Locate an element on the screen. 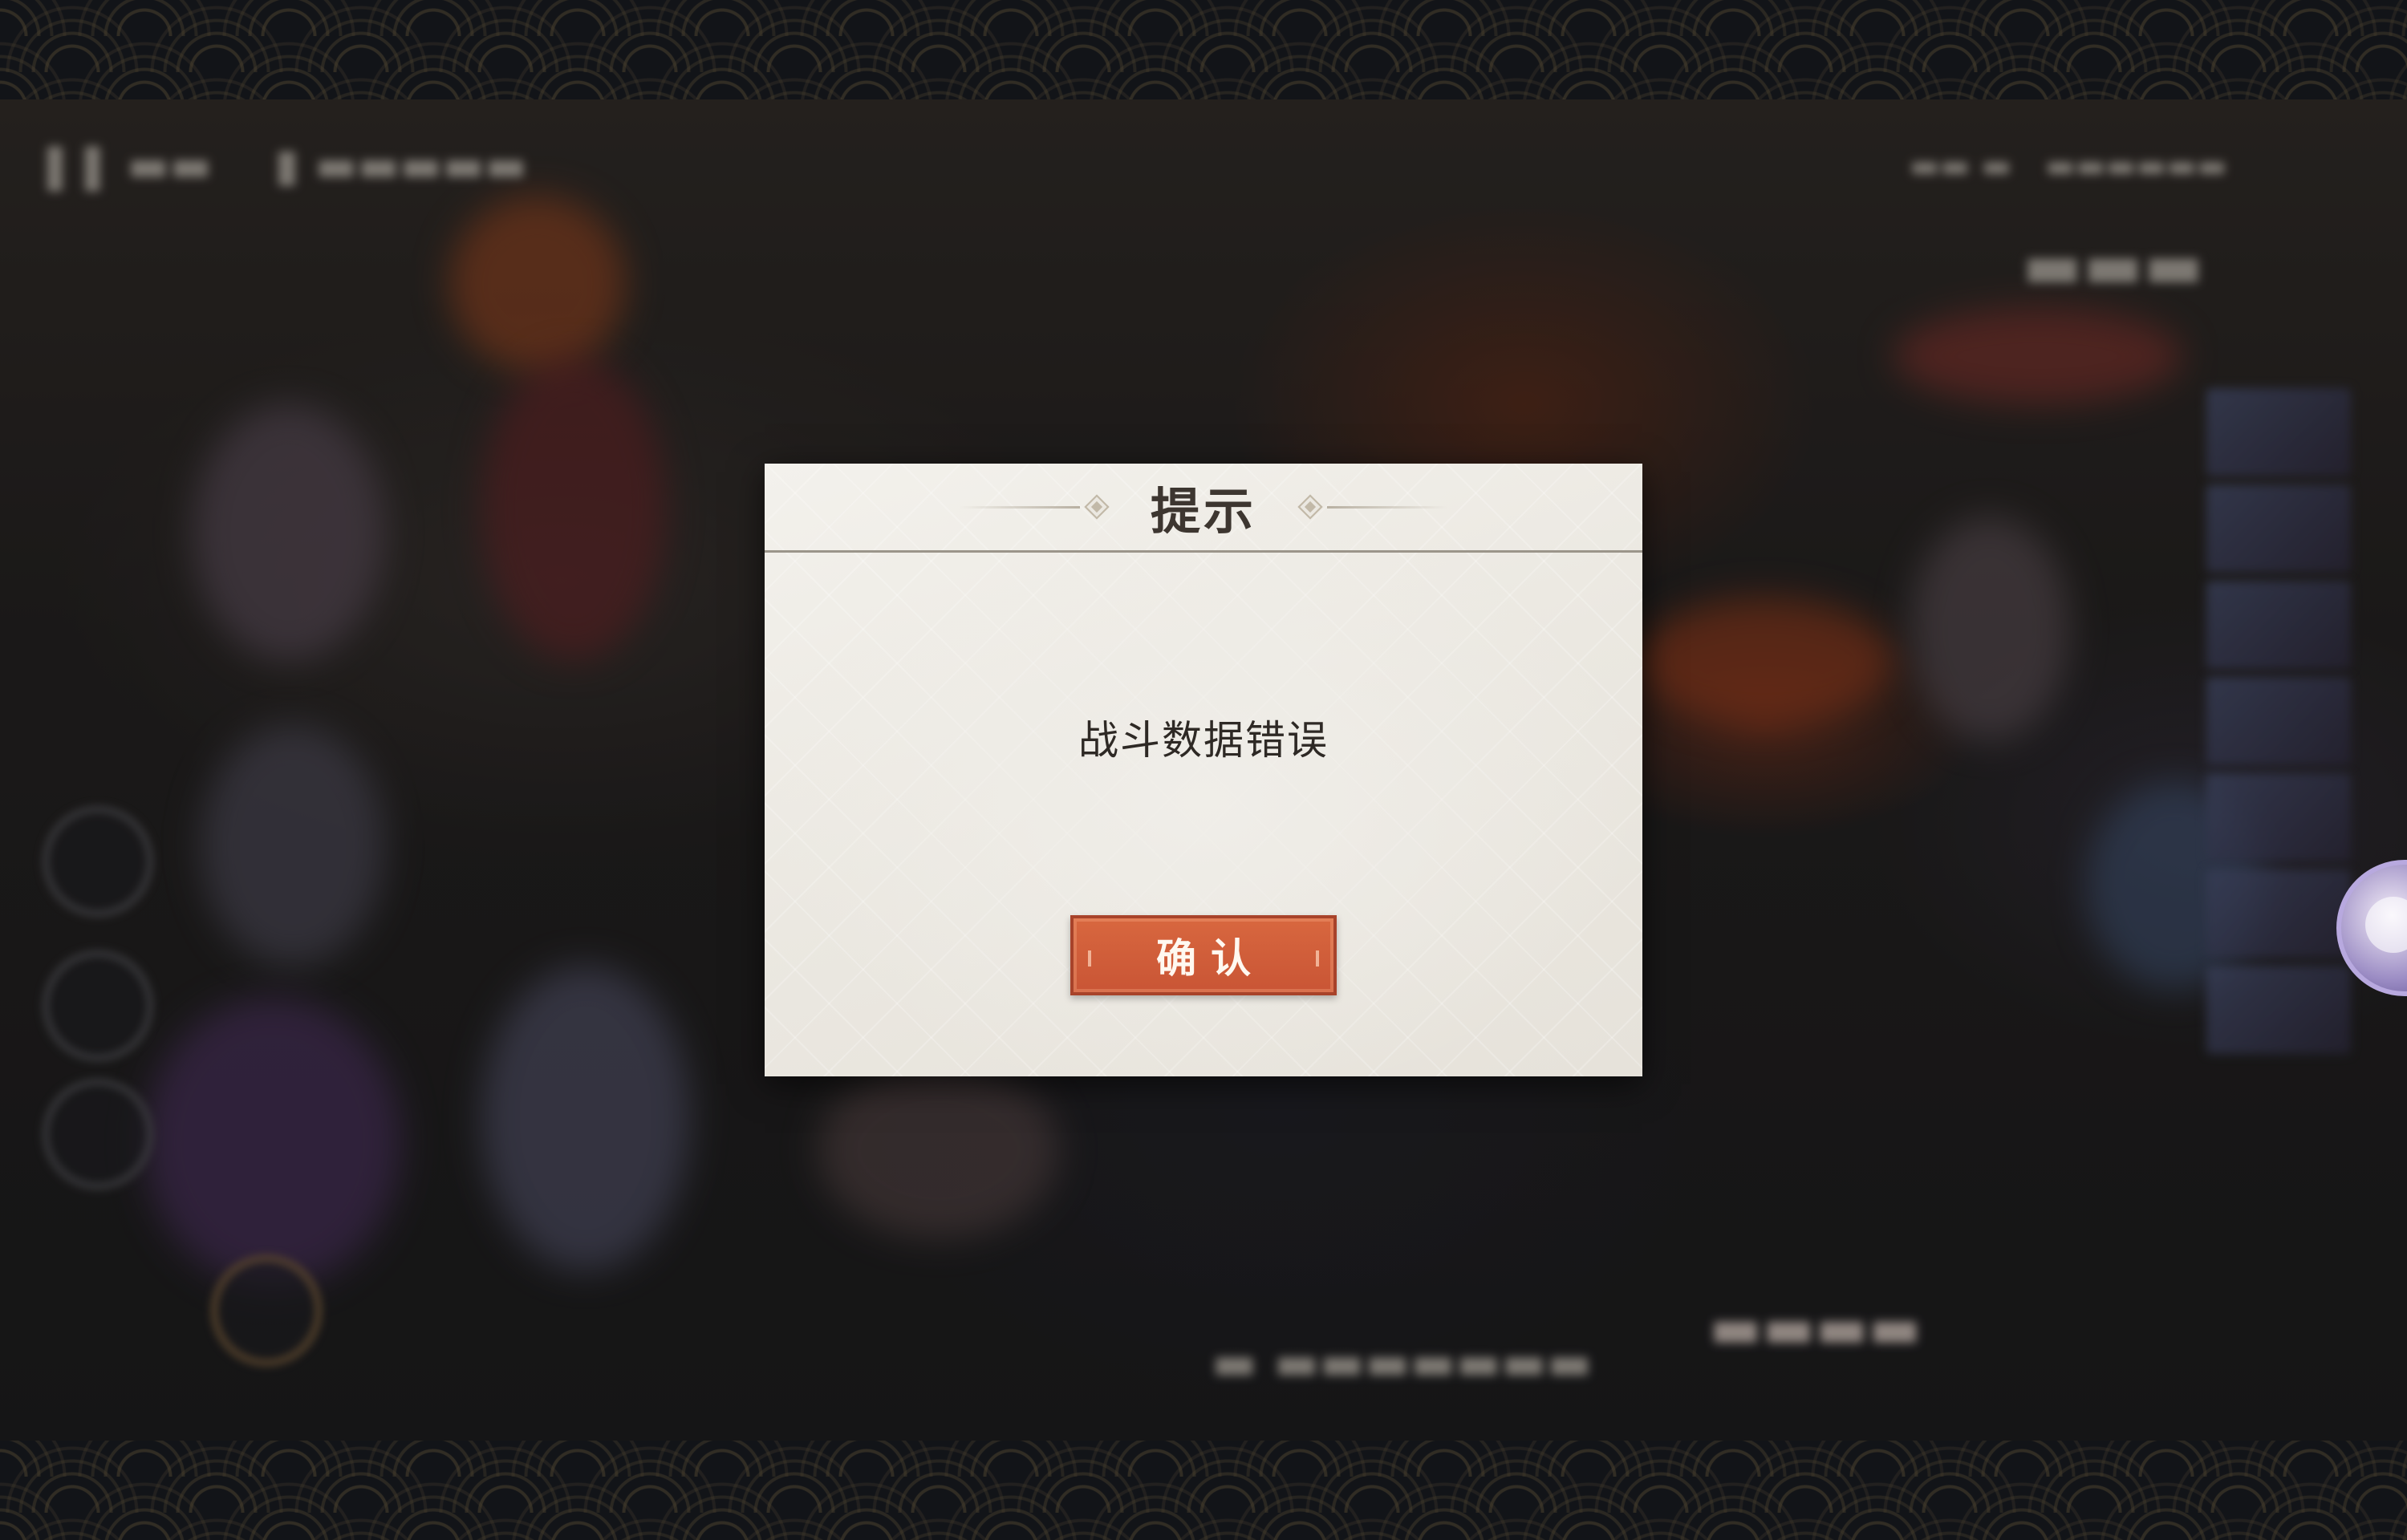 The image size is (2407, 1540). ornament-line-left is located at coordinates (1020, 507).